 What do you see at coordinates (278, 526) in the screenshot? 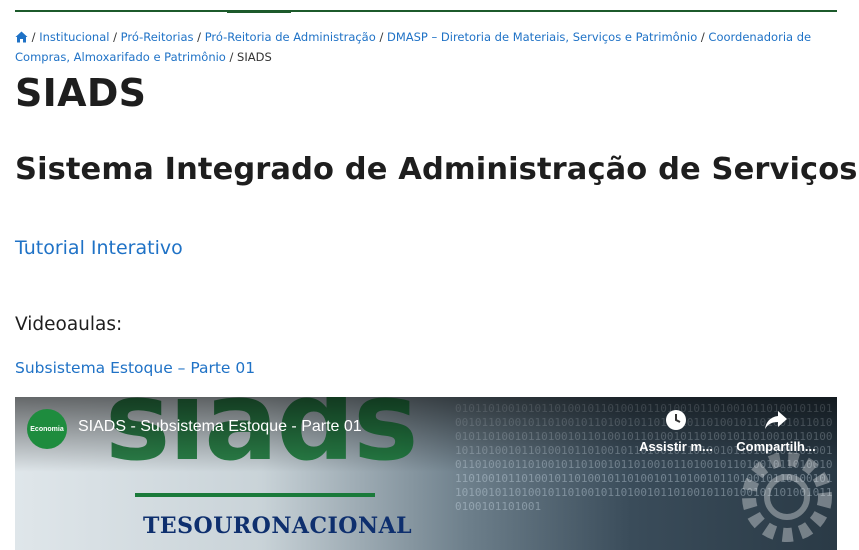
I see `tesouro-nacional-logo: TESOURONACIONAL` at bounding box center [278, 526].